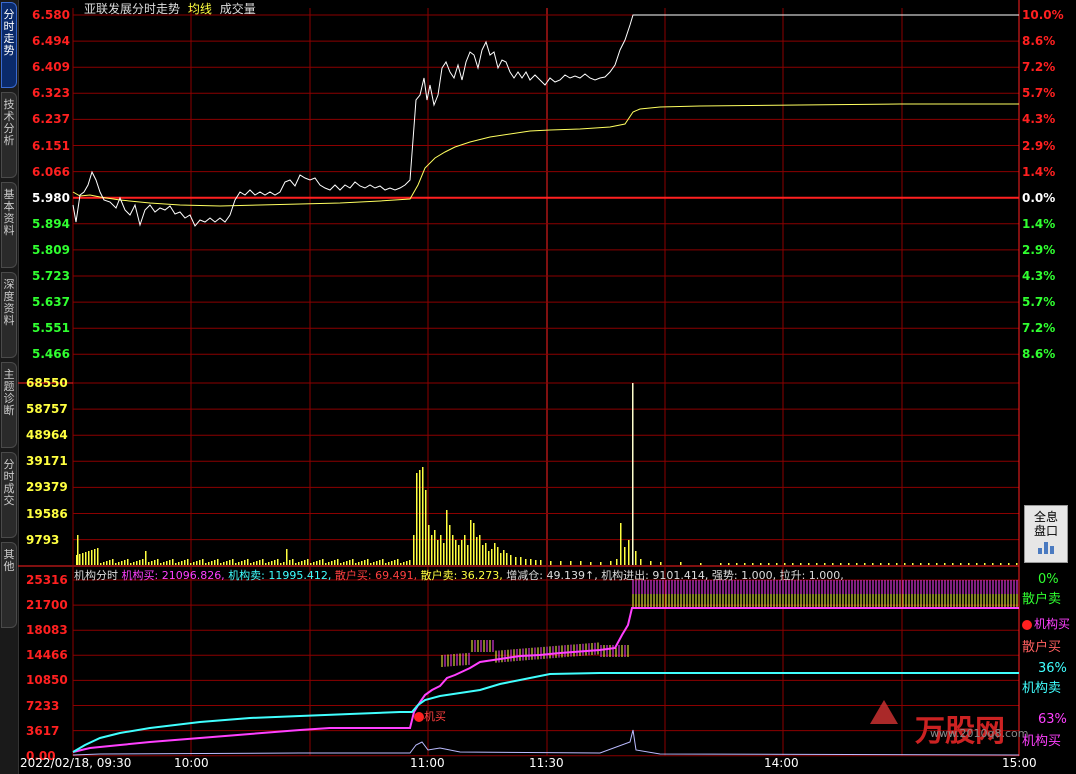 The height and width of the screenshot is (774, 1076). What do you see at coordinates (47, 630) in the screenshot?
I see `inst-tick: 18083` at bounding box center [47, 630].